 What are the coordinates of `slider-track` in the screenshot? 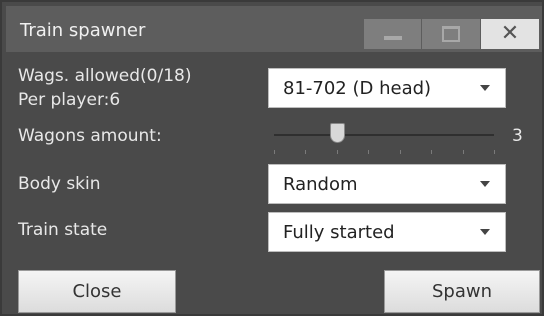 It's located at (384, 135).